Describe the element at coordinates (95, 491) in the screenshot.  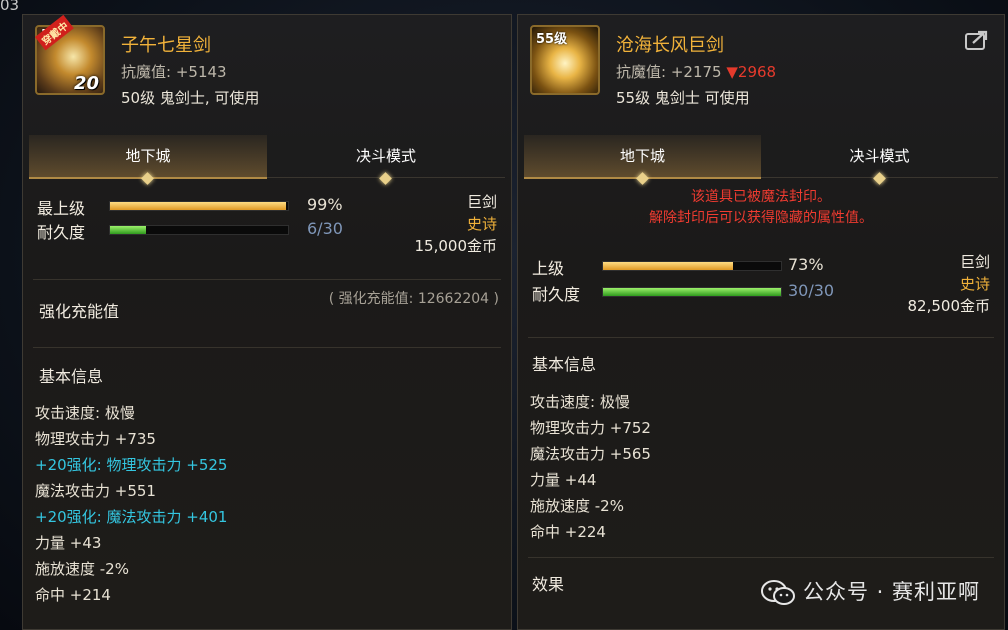
I see `attribute-line: 魔法攻击力 +551` at that location.